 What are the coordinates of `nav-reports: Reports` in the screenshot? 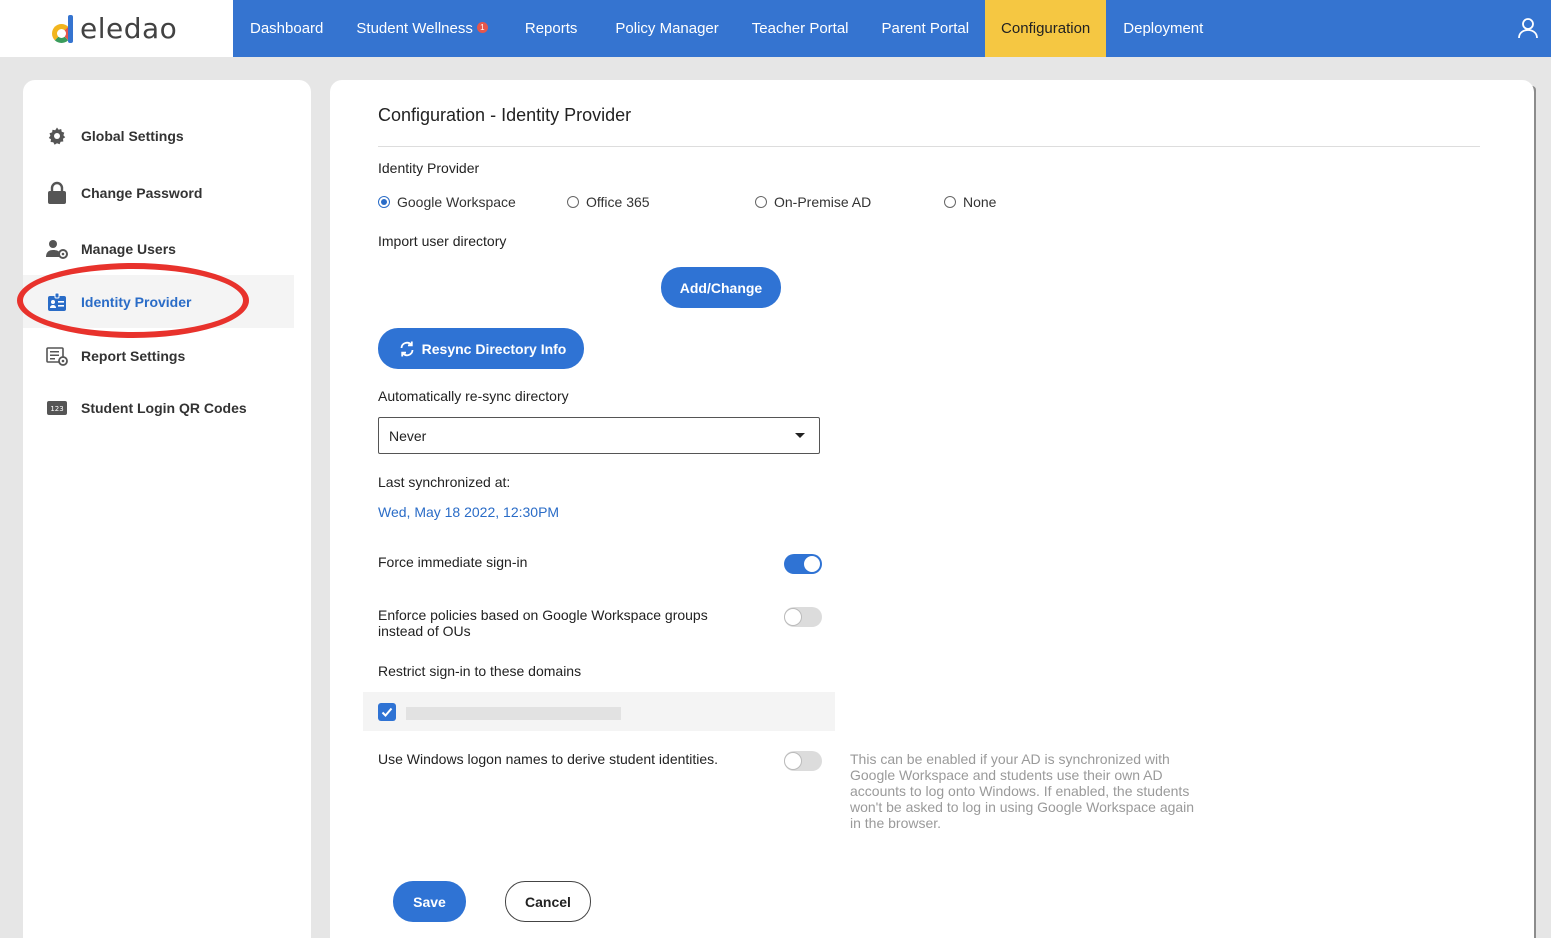 It's located at (551, 28).